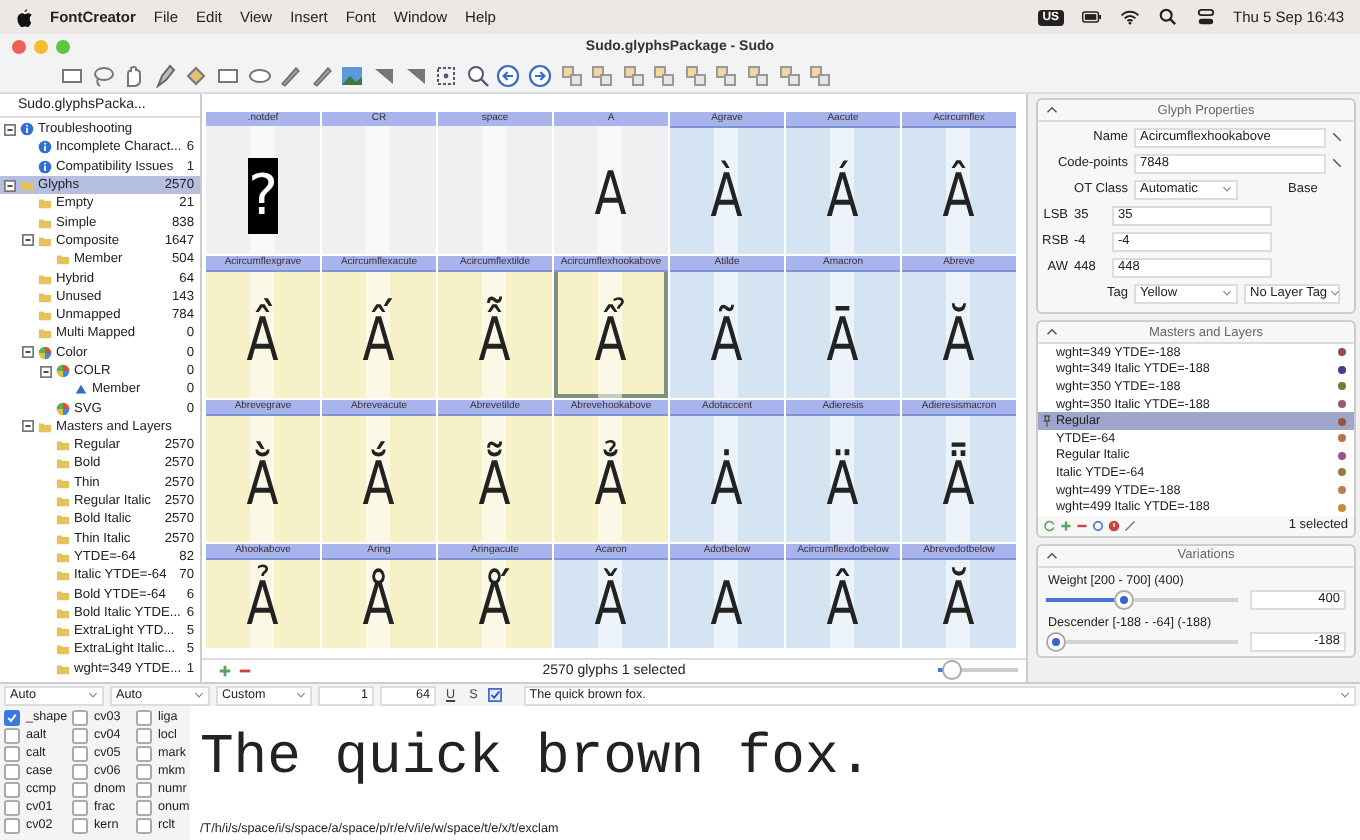 This screenshot has width=1360, height=840. What do you see at coordinates (1098, 525) in the screenshot?
I see `sync-icon` at bounding box center [1098, 525].